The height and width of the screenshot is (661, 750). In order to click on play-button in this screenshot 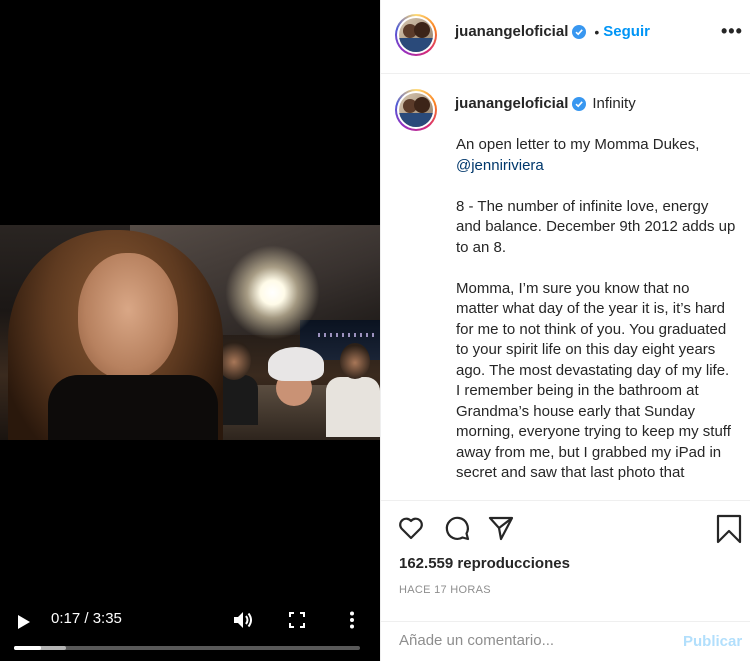, I will do `click(24, 622)`.